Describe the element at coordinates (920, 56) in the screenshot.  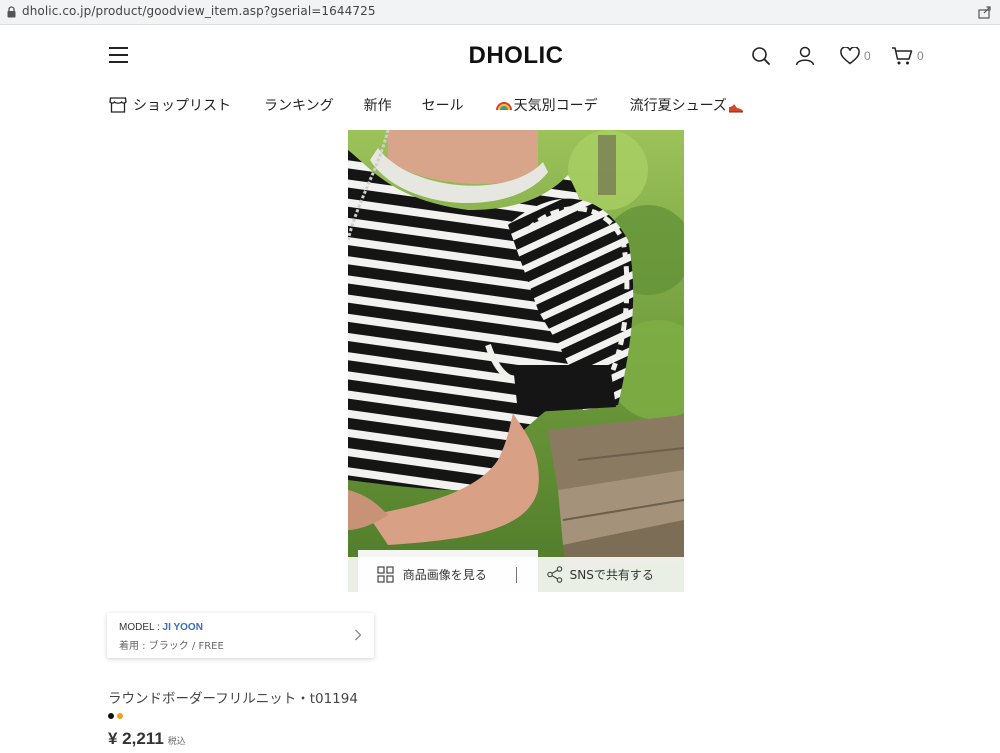
I see `cart-count: 0` at that location.